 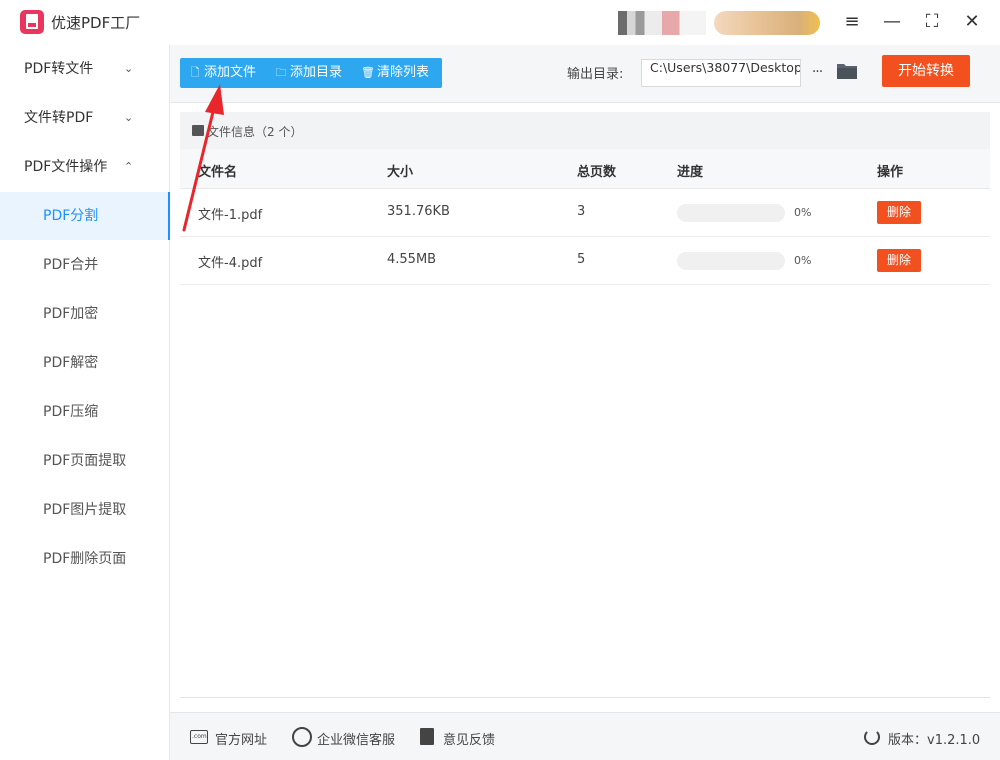 What do you see at coordinates (230, 215) in the screenshot?
I see `file-name: 文件-1.pdf` at bounding box center [230, 215].